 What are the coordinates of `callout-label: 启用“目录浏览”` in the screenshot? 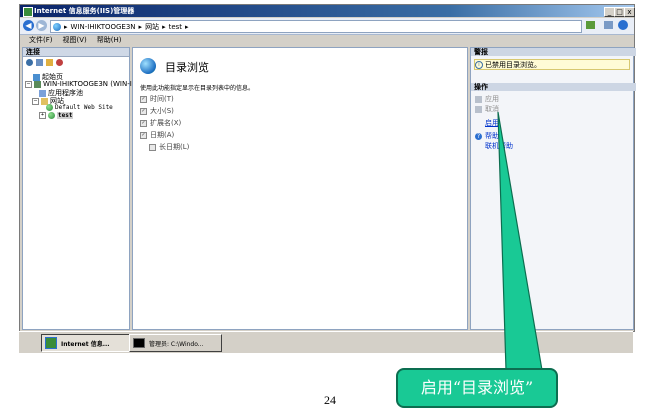 It's located at (477, 388).